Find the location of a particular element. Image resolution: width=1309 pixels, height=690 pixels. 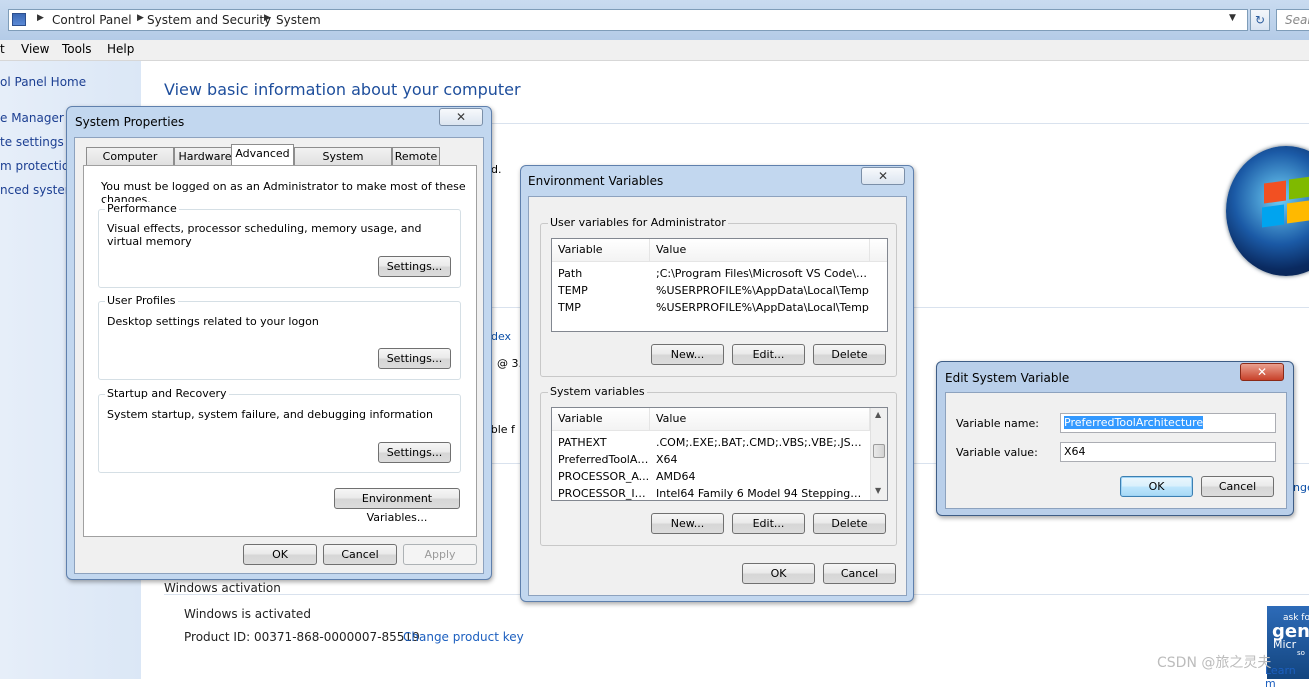

dialog-title: Edit System Variable is located at coordinates (1007, 378).